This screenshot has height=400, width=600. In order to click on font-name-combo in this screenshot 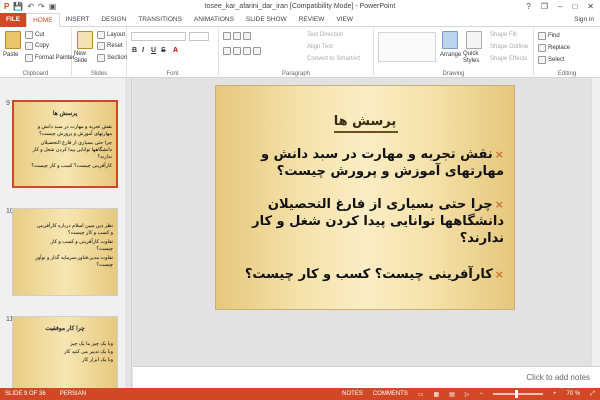, I will do `click(158, 36)`.